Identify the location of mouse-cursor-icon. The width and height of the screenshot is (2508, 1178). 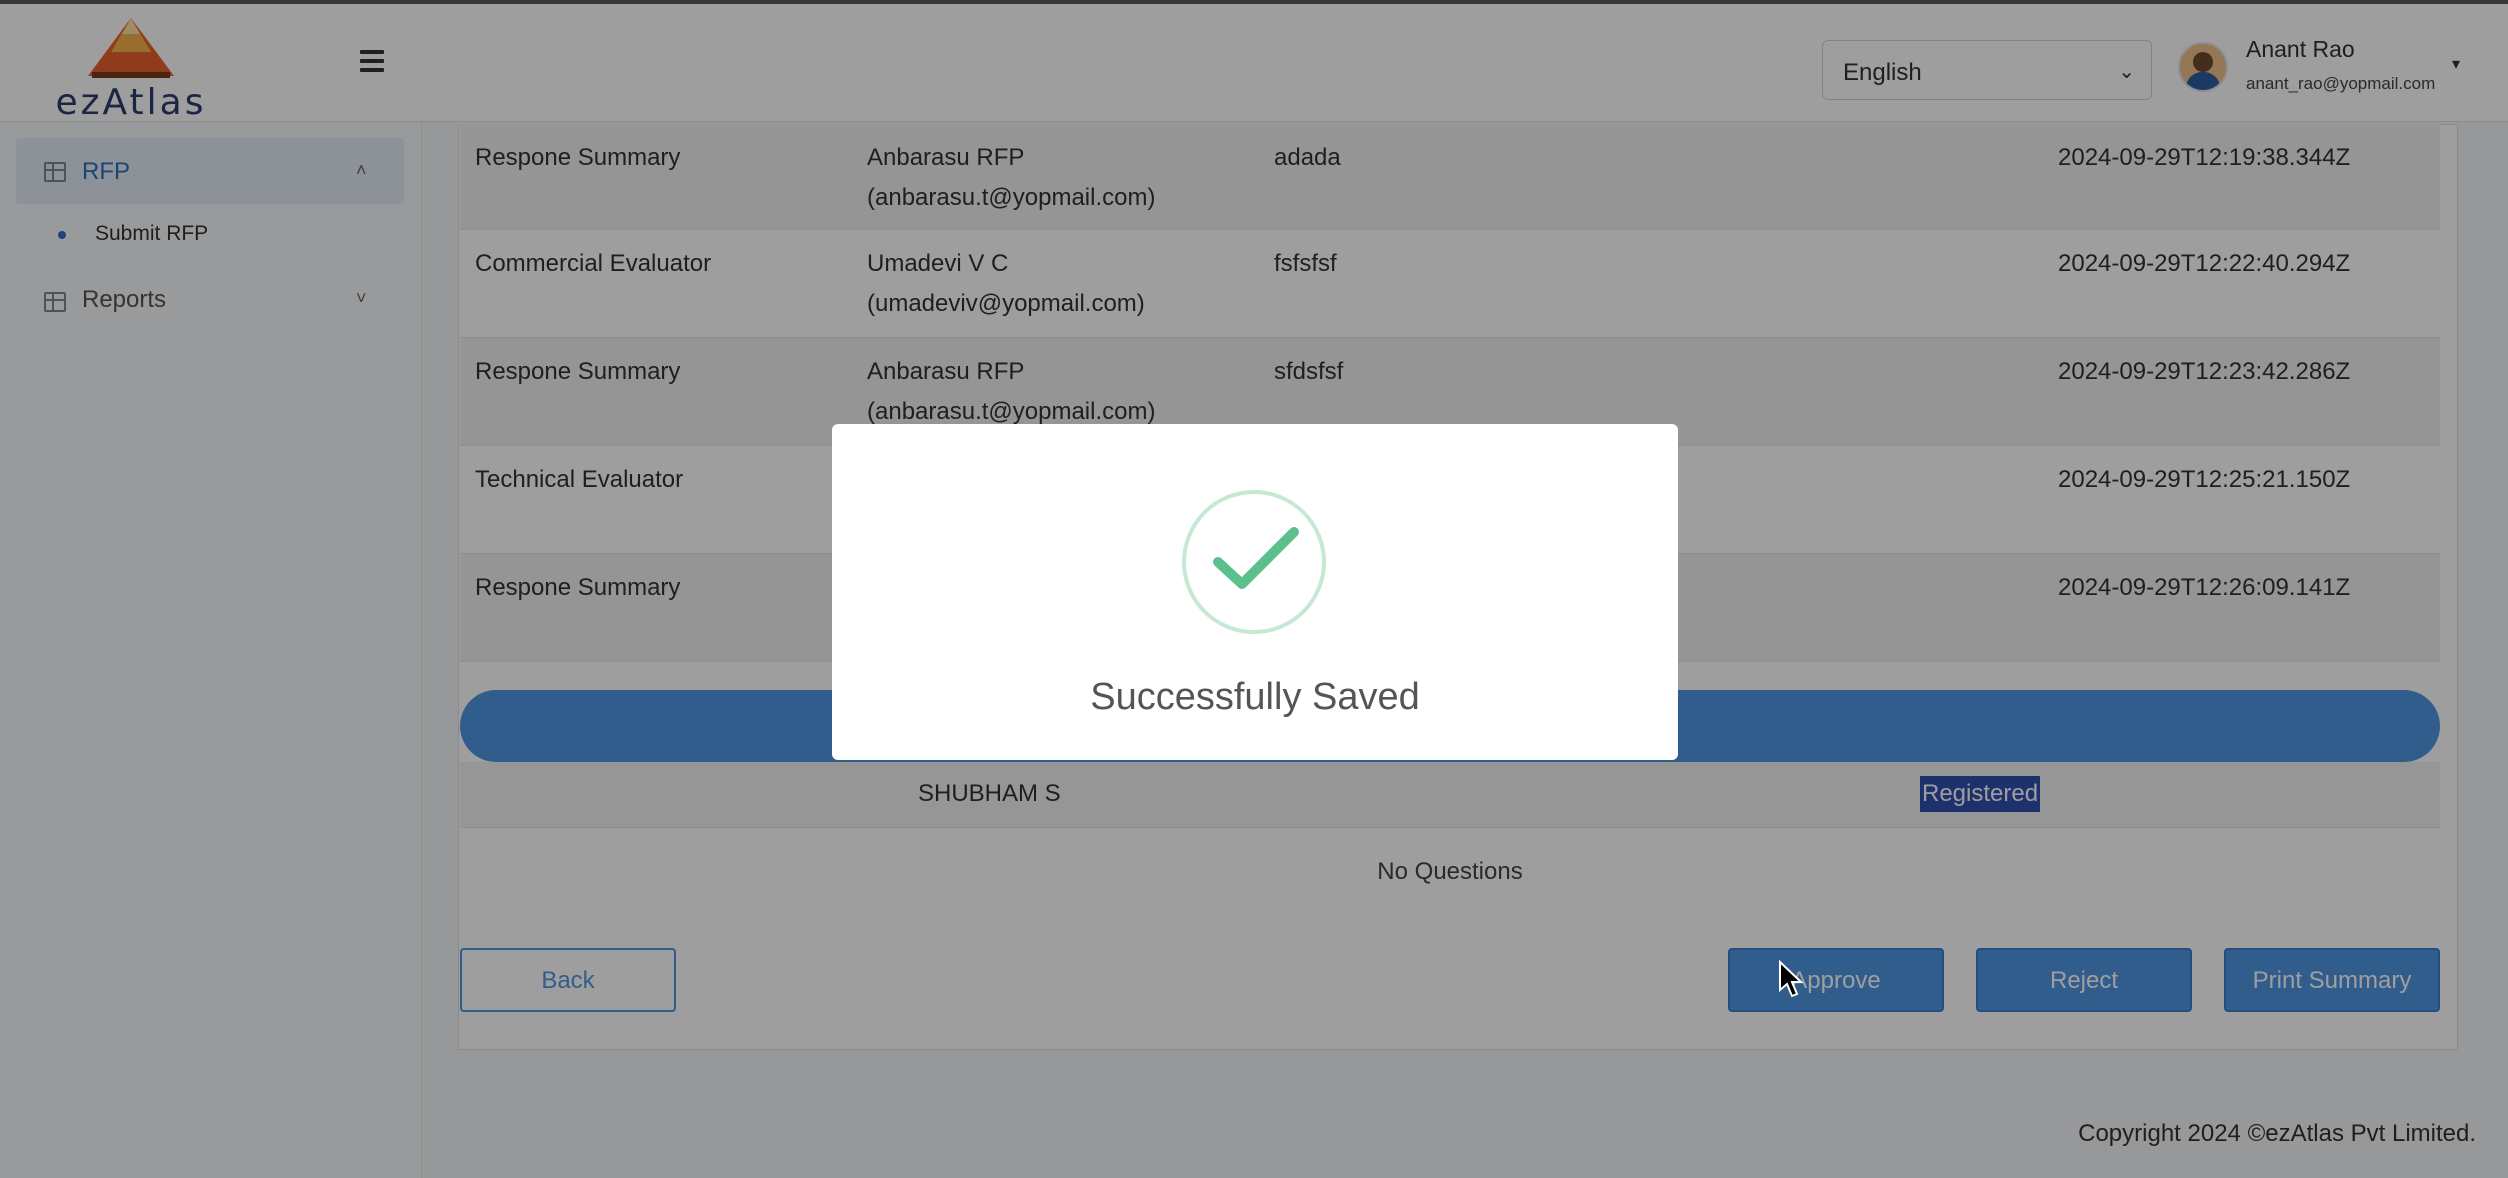
(1791, 979).